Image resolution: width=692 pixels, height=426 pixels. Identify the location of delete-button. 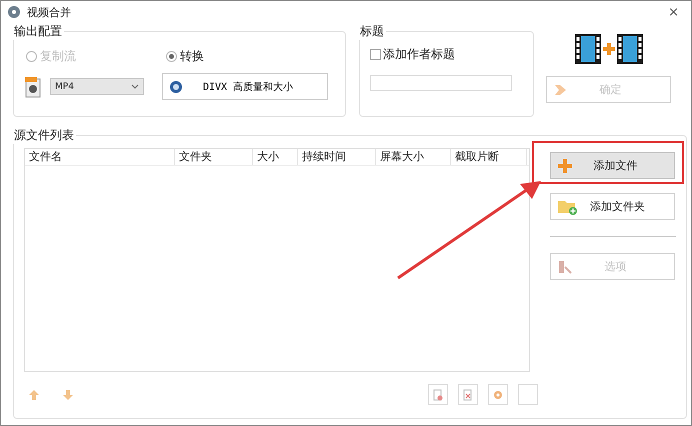
(468, 394).